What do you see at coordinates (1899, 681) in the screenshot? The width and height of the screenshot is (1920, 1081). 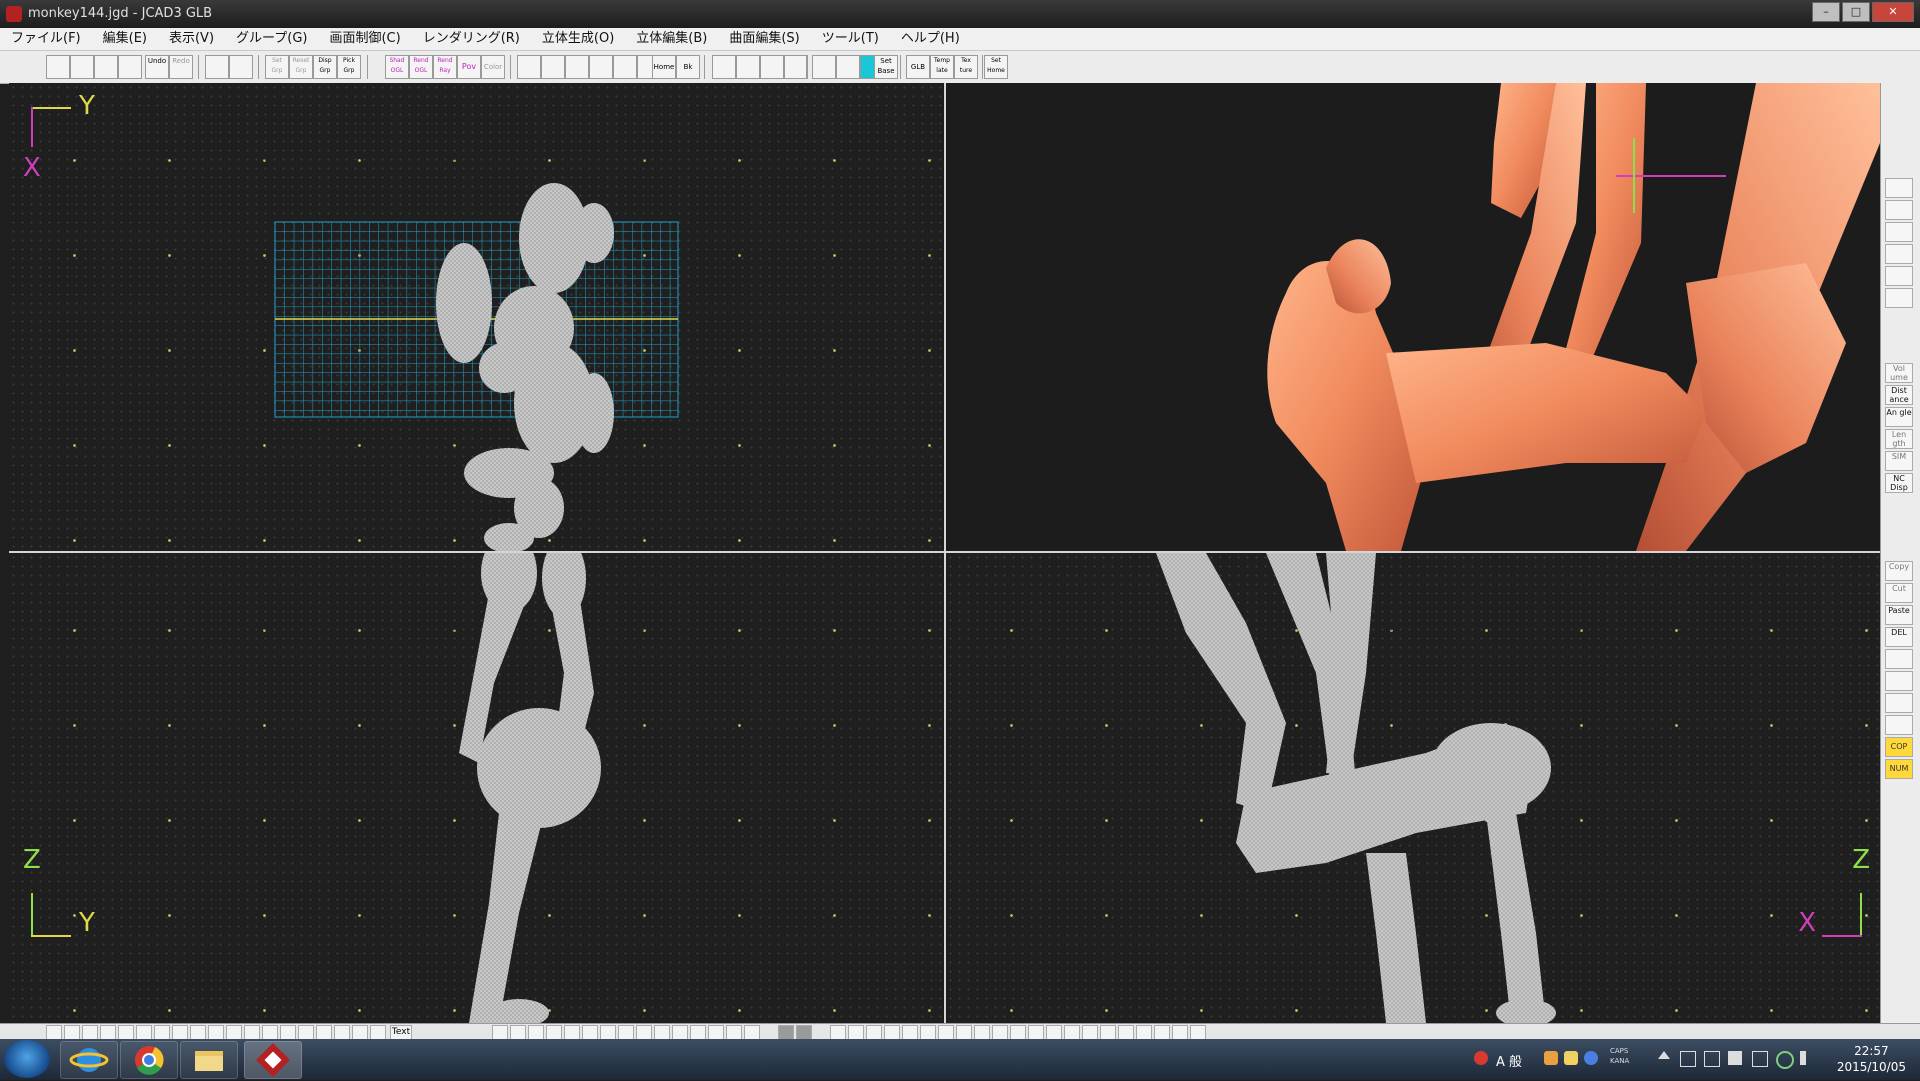 I see `group-tree-icon` at bounding box center [1899, 681].